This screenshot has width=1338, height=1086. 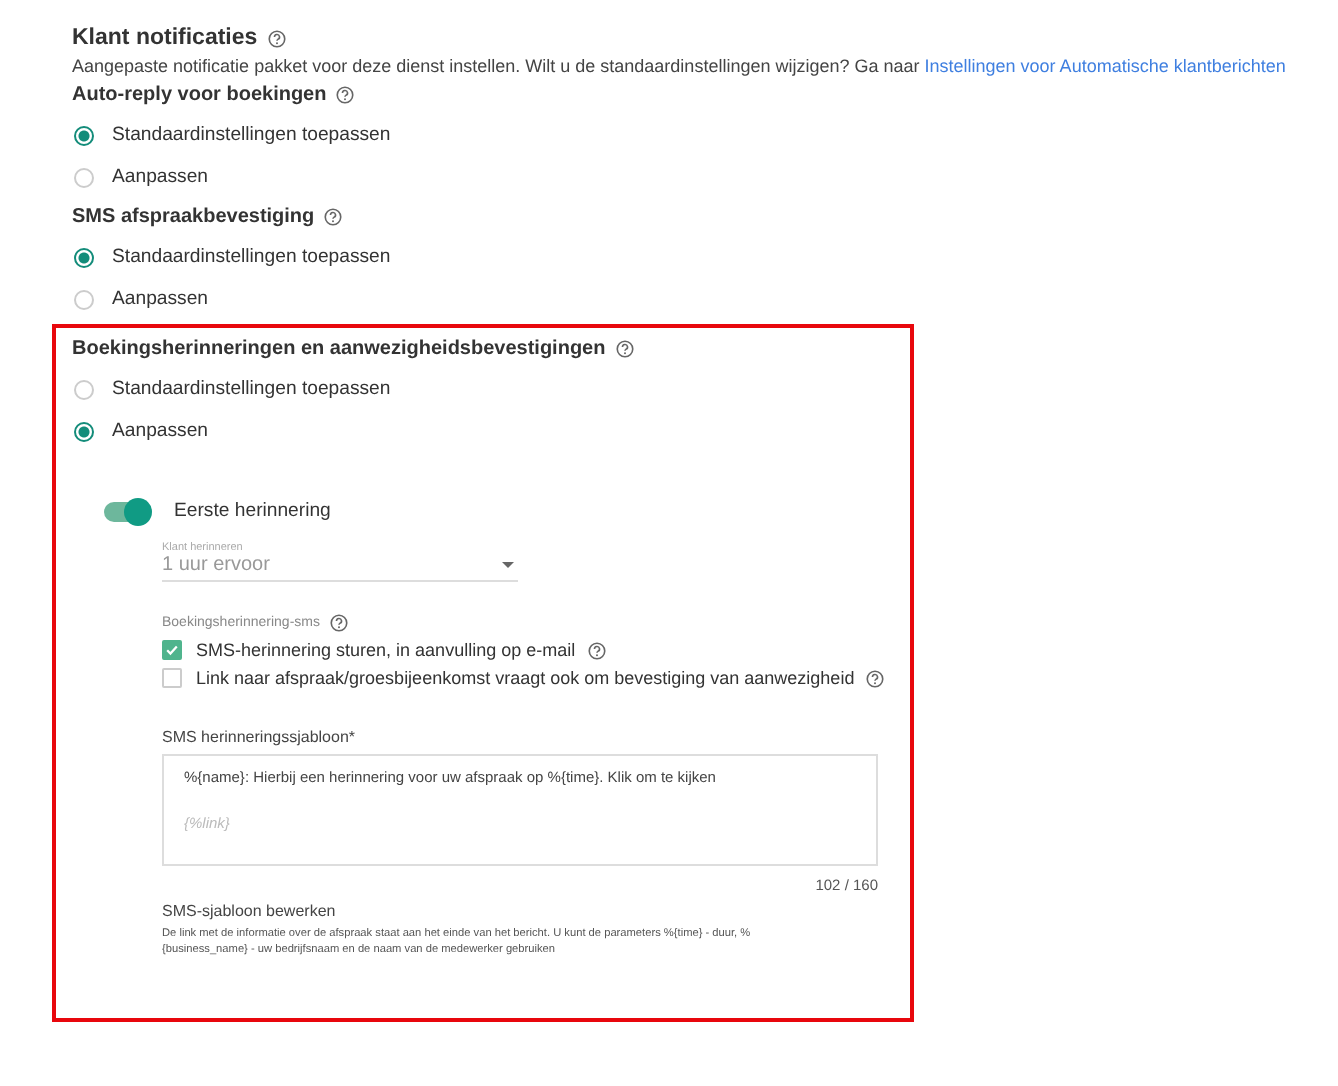 I want to click on toggle-switch, so click(x=126, y=511).